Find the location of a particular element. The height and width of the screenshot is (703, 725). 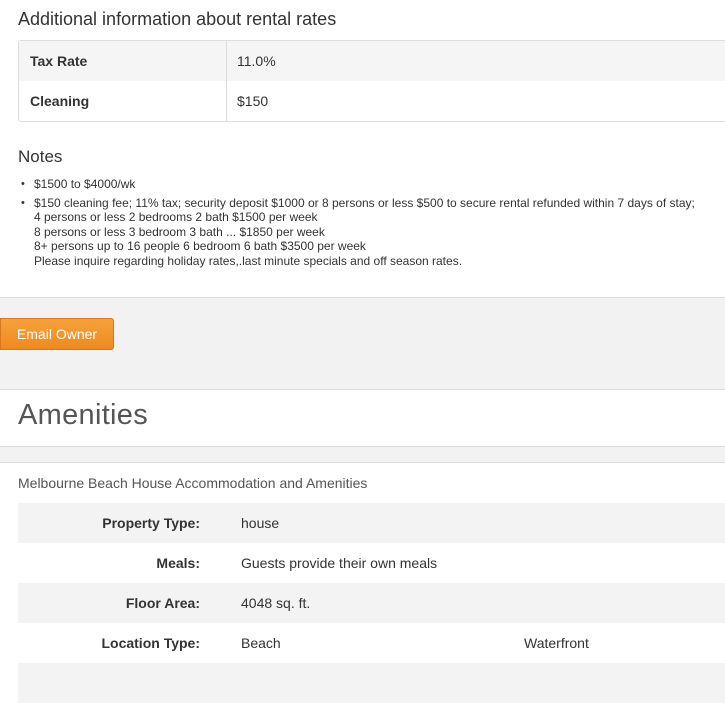

amenity-value-2: Waterfront is located at coordinates (556, 643).